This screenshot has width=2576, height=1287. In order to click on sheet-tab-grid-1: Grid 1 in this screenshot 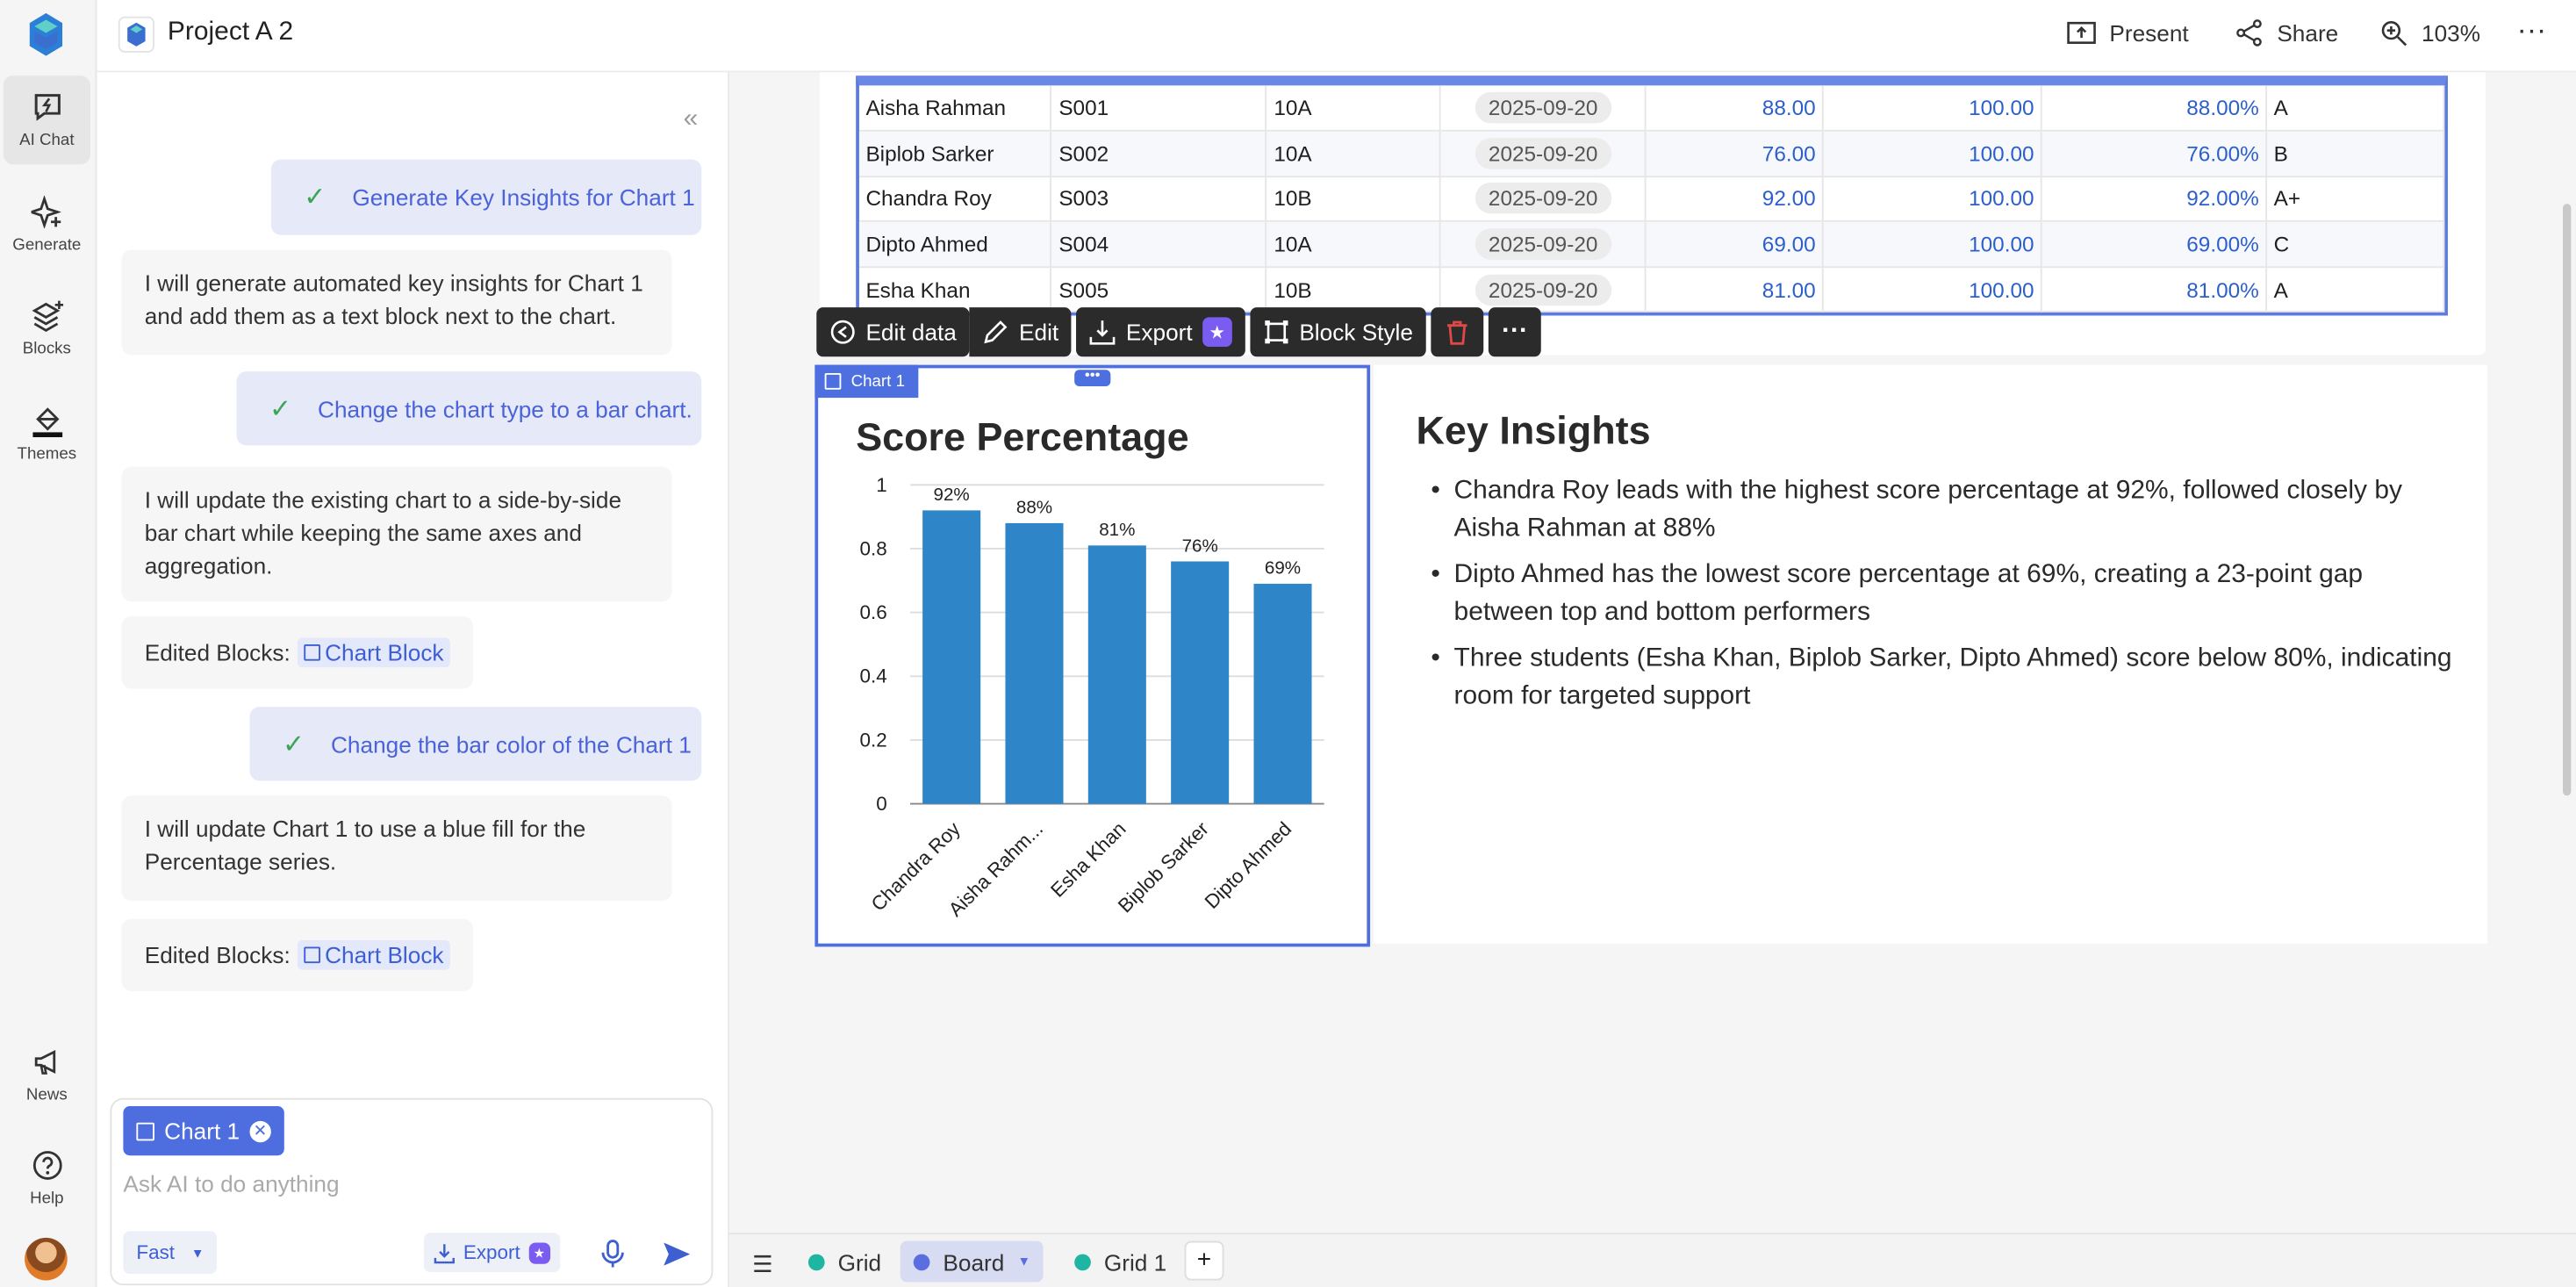, I will do `click(1121, 1262)`.